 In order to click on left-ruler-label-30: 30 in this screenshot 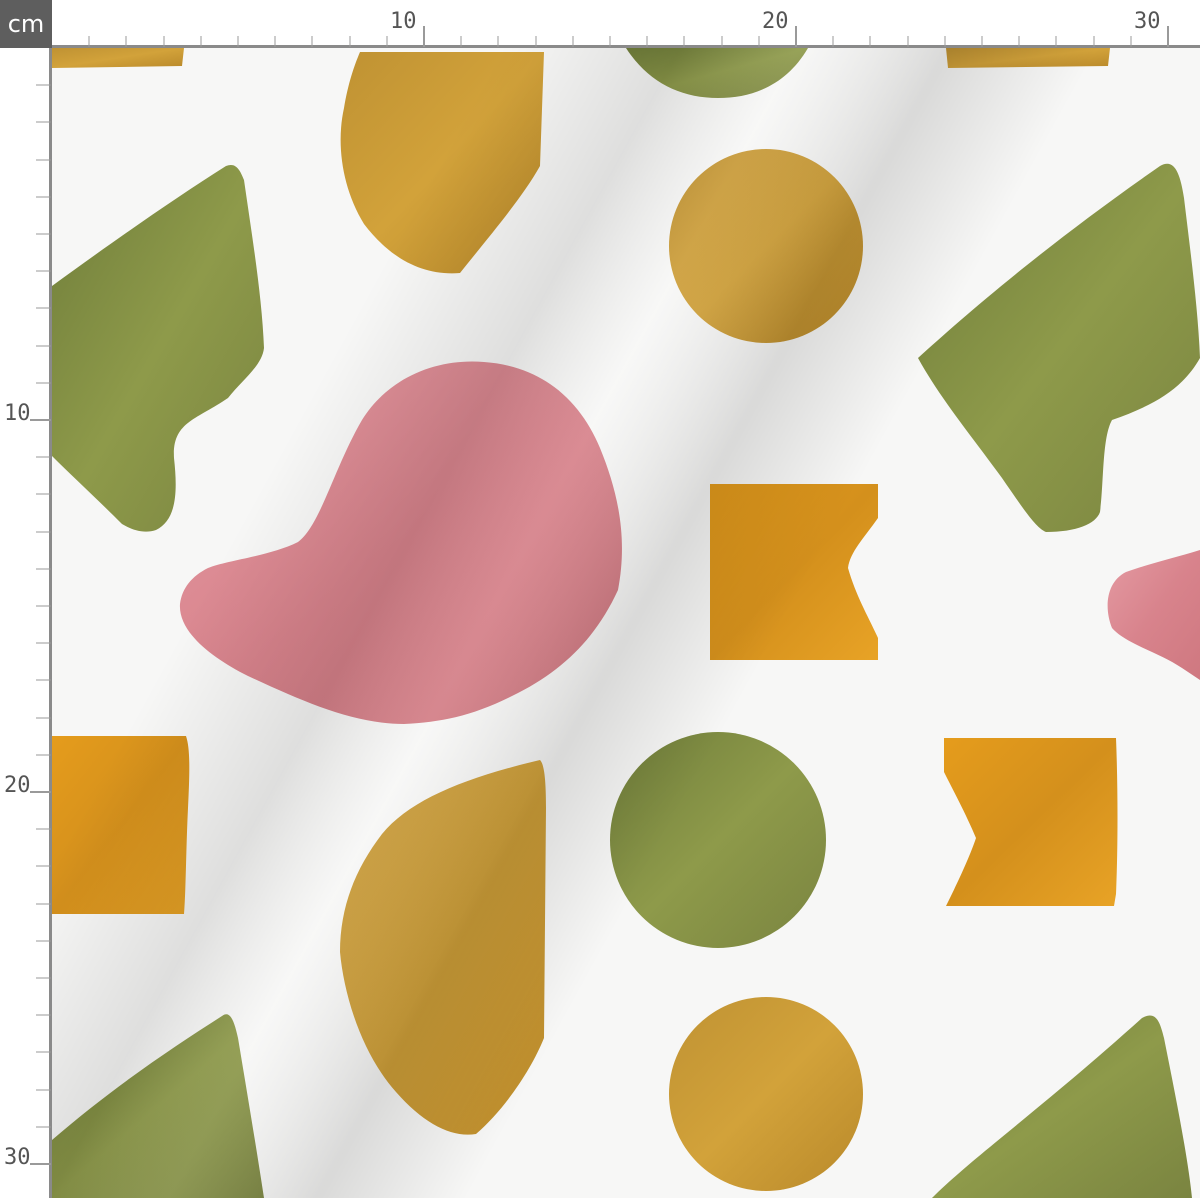, I will do `click(17, 1157)`.